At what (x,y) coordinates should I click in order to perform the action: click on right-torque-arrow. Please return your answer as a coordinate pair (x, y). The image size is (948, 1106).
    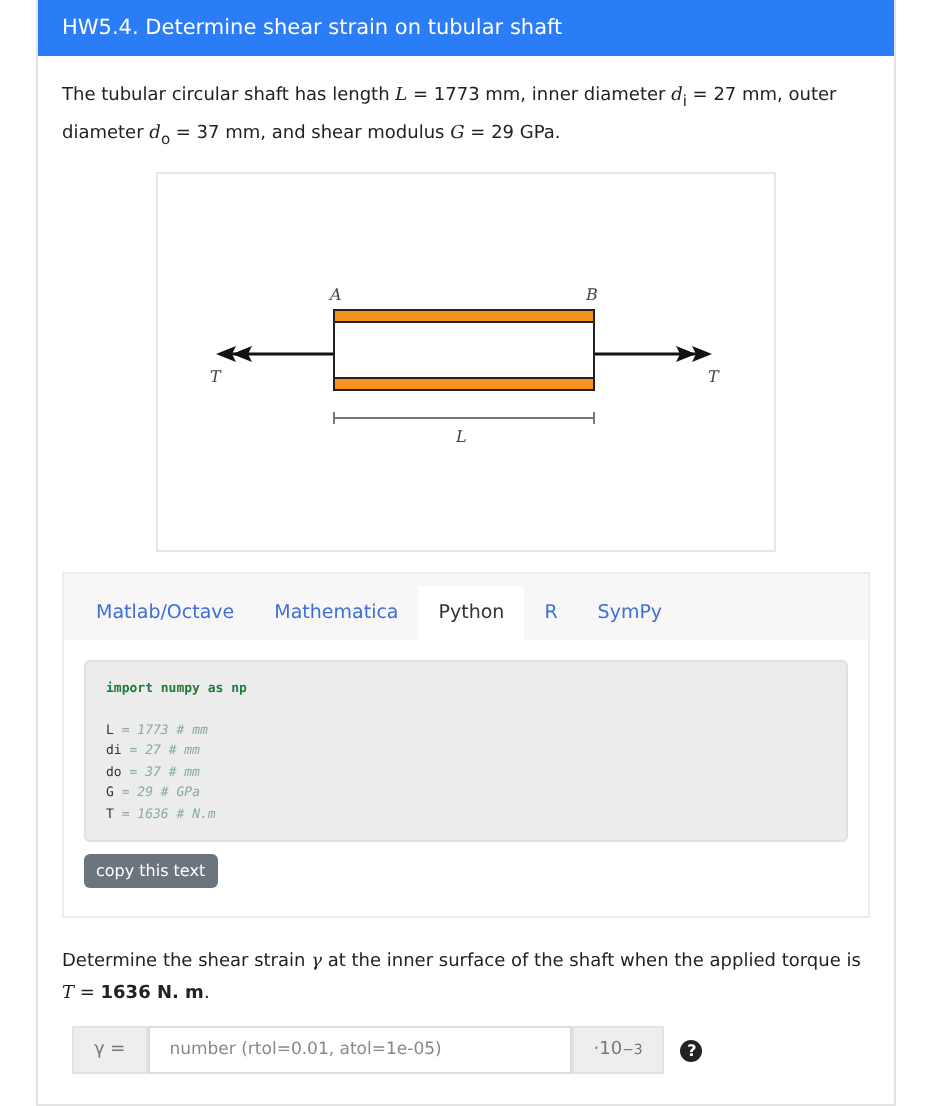
    Looking at the image, I should click on (653, 353).